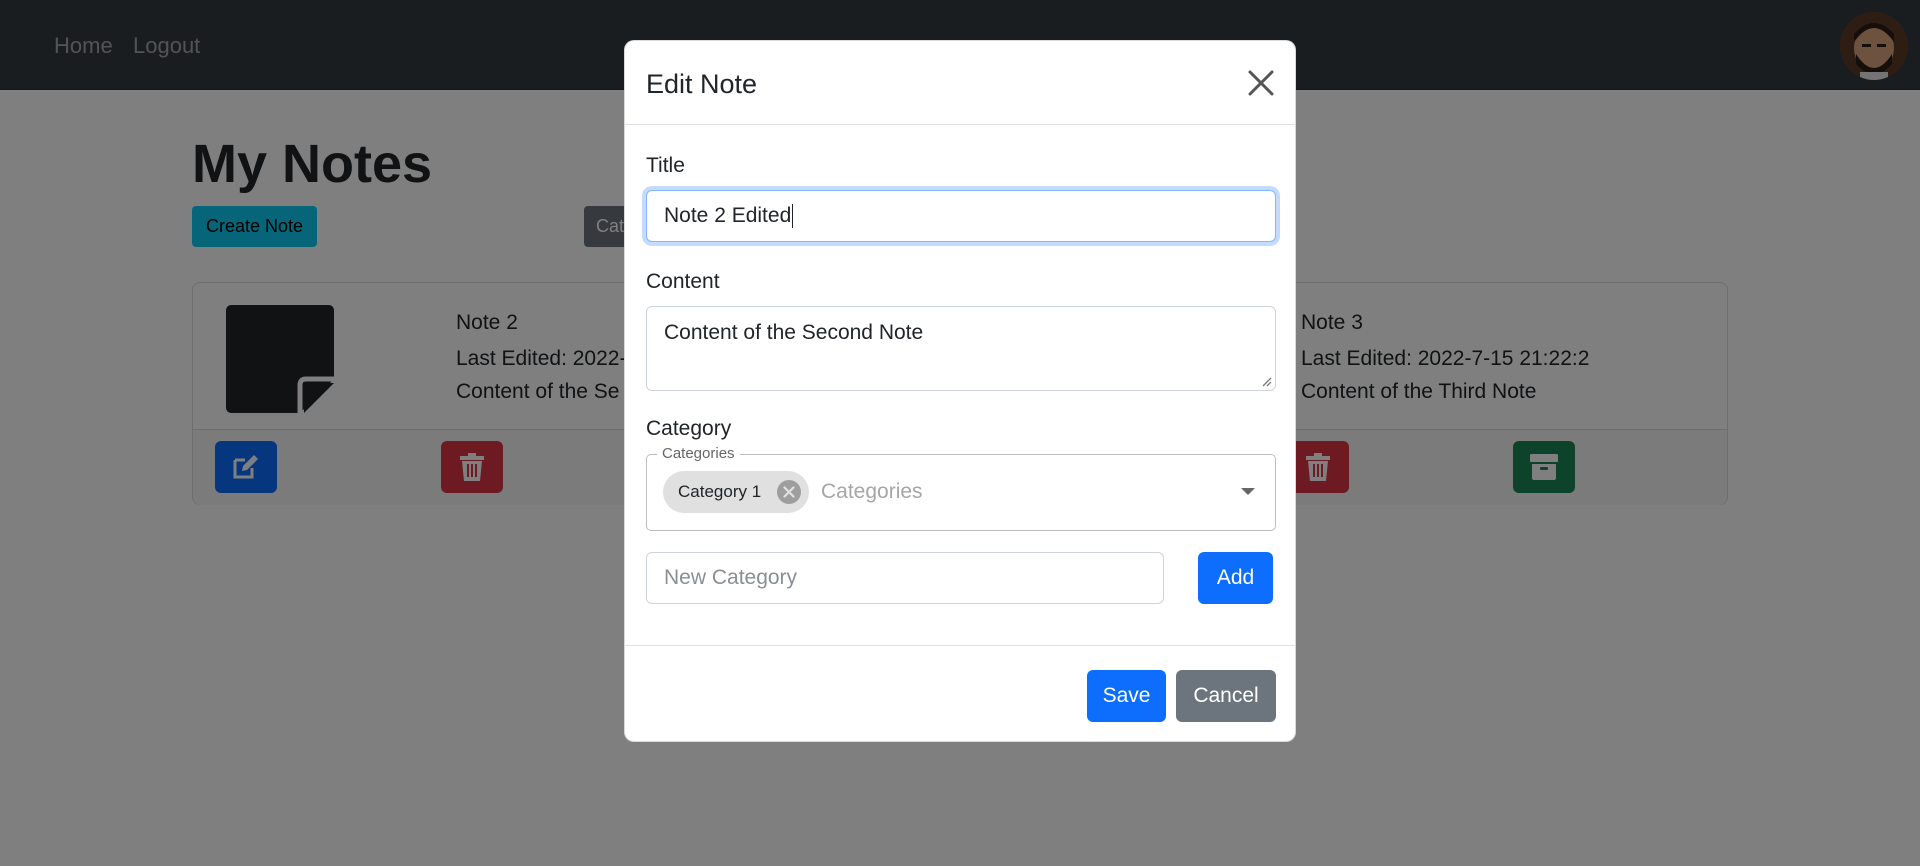 Image resolution: width=1920 pixels, height=866 pixels. Describe the element at coordinates (1248, 491) in the screenshot. I see `chevron-down-icon` at that location.